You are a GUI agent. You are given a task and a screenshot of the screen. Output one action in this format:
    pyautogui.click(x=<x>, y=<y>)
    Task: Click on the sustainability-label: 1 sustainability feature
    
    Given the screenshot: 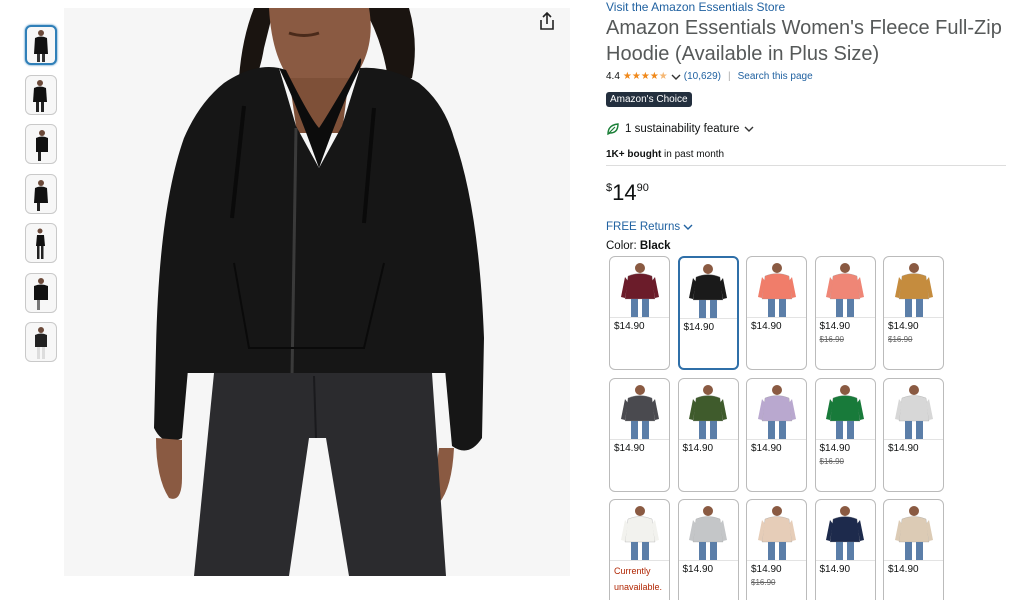 What is the action you would take?
    pyautogui.click(x=682, y=129)
    